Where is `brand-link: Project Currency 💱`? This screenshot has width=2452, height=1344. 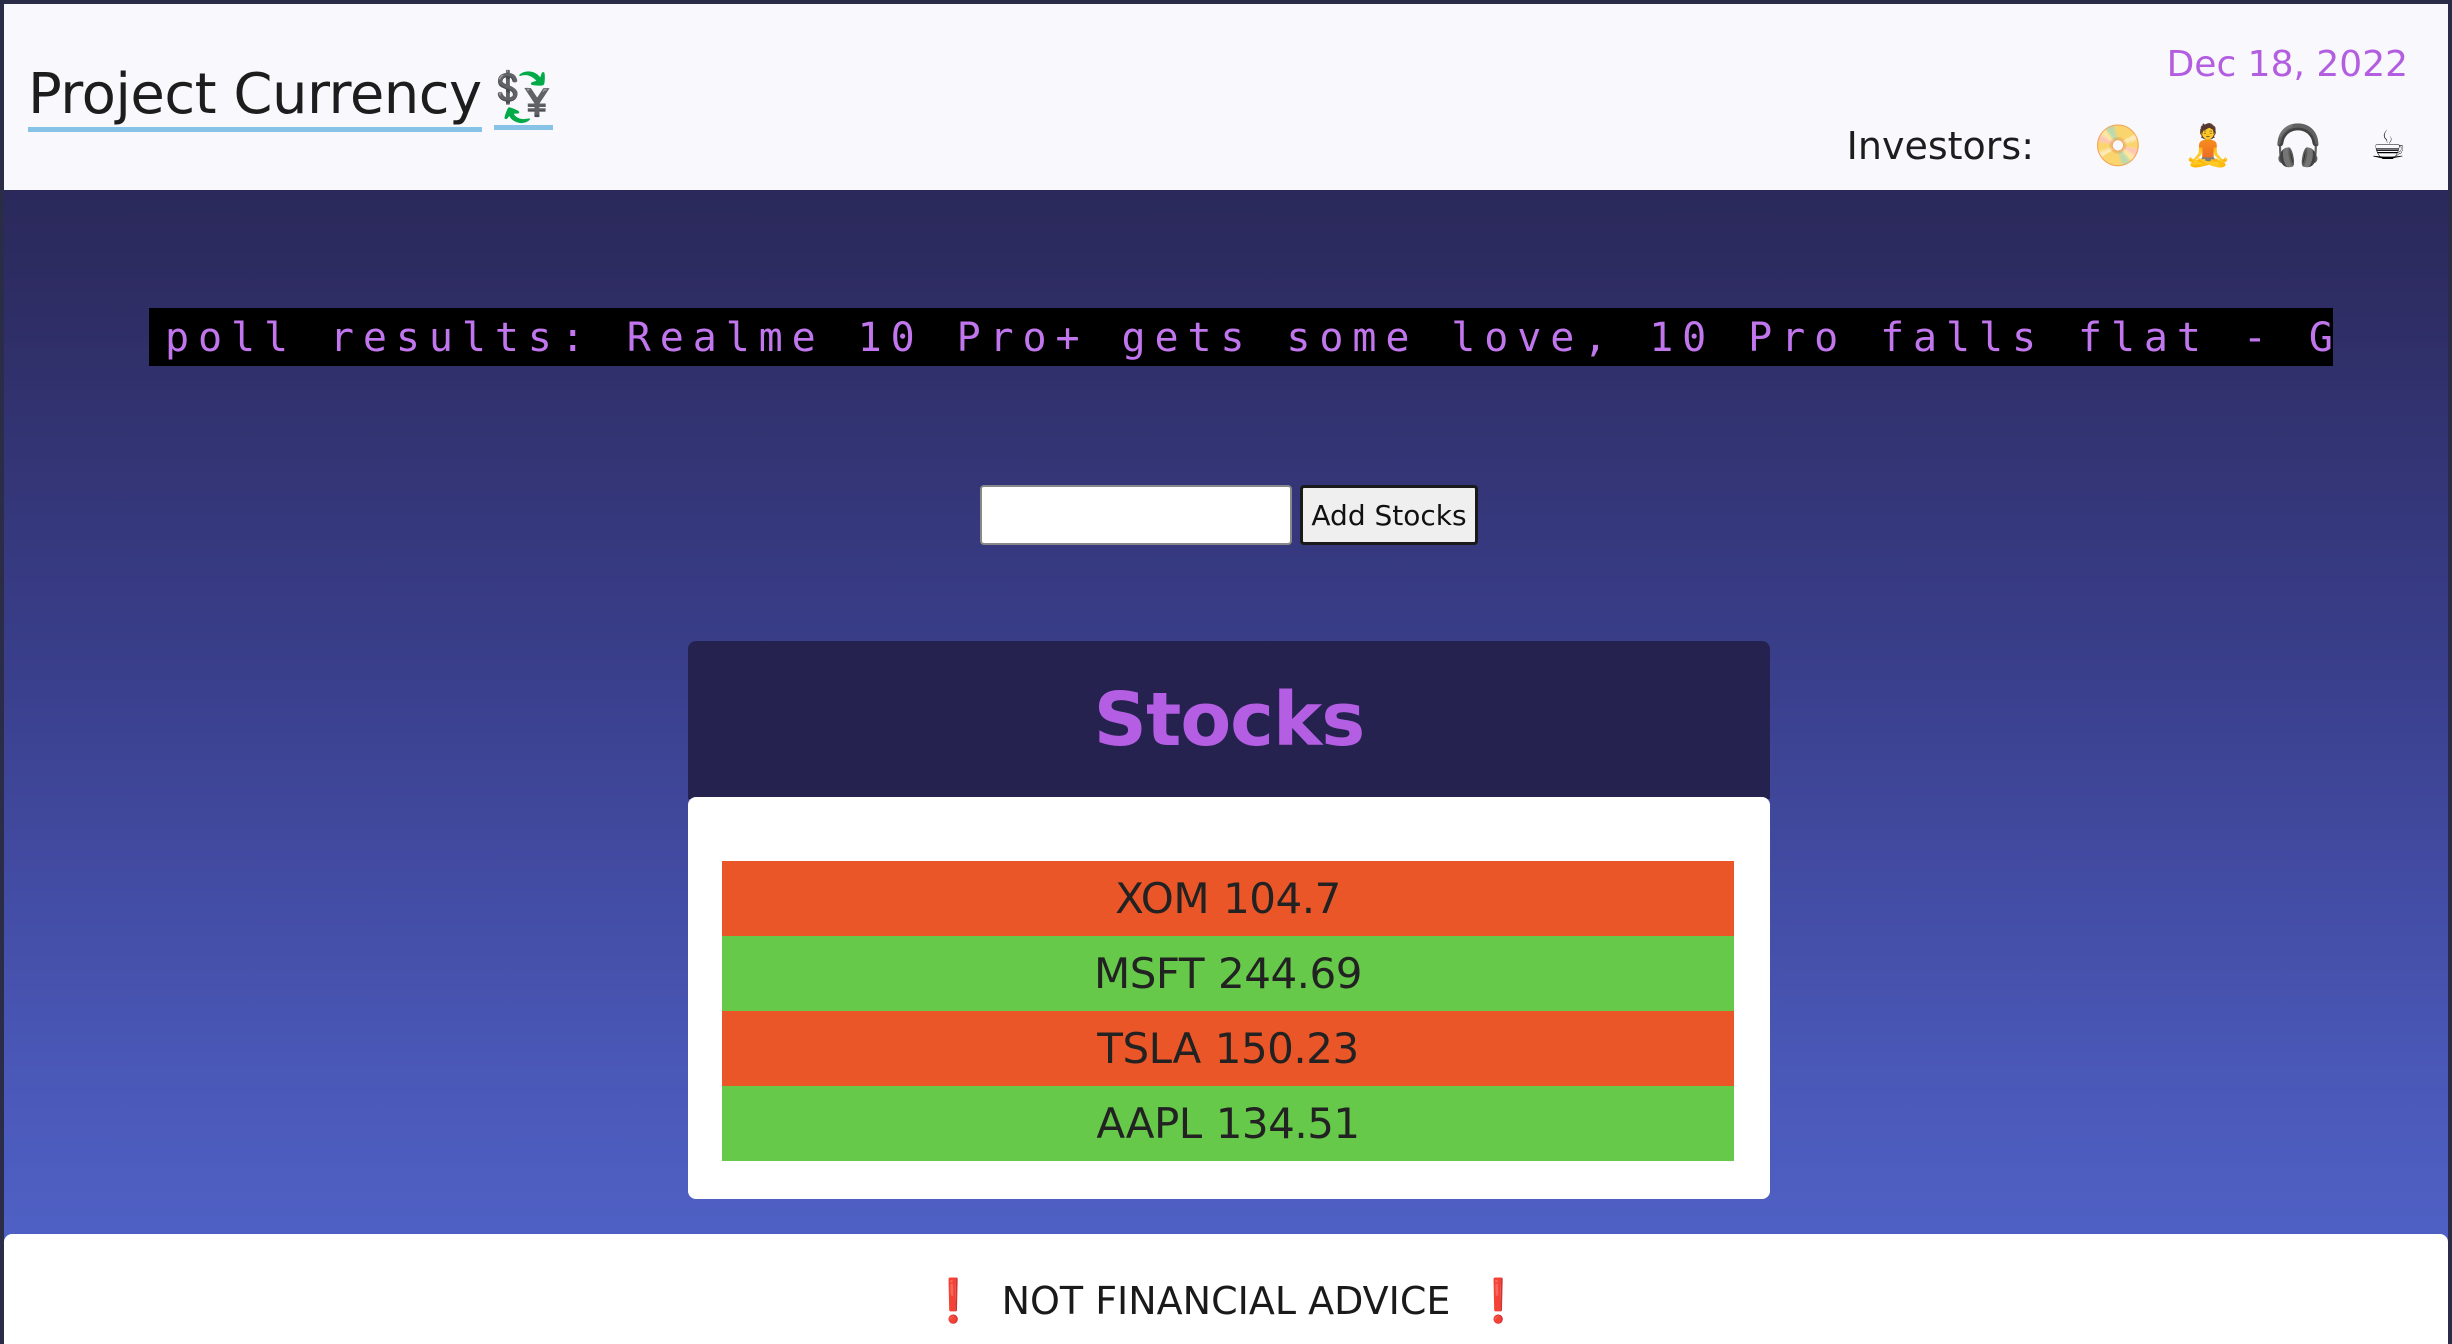 brand-link: Project Currency 💱 is located at coordinates (290, 97).